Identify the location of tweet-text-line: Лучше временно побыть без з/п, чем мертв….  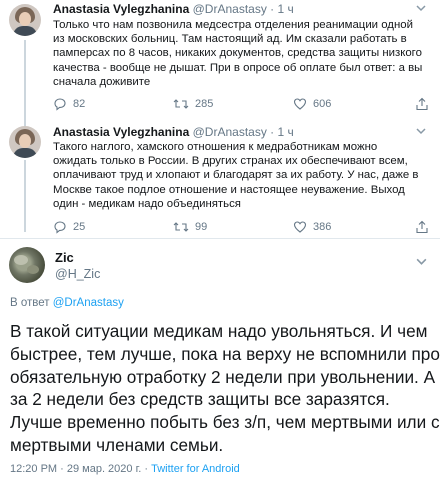
(225, 422).